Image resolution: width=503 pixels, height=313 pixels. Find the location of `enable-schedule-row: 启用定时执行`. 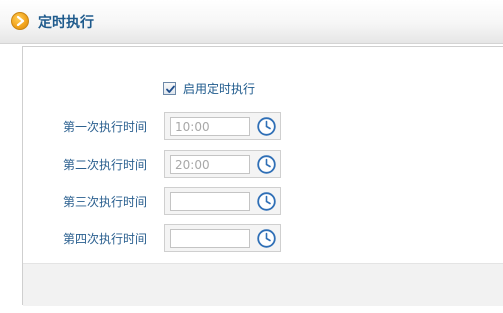

enable-schedule-row: 启用定时执行 is located at coordinates (209, 88).